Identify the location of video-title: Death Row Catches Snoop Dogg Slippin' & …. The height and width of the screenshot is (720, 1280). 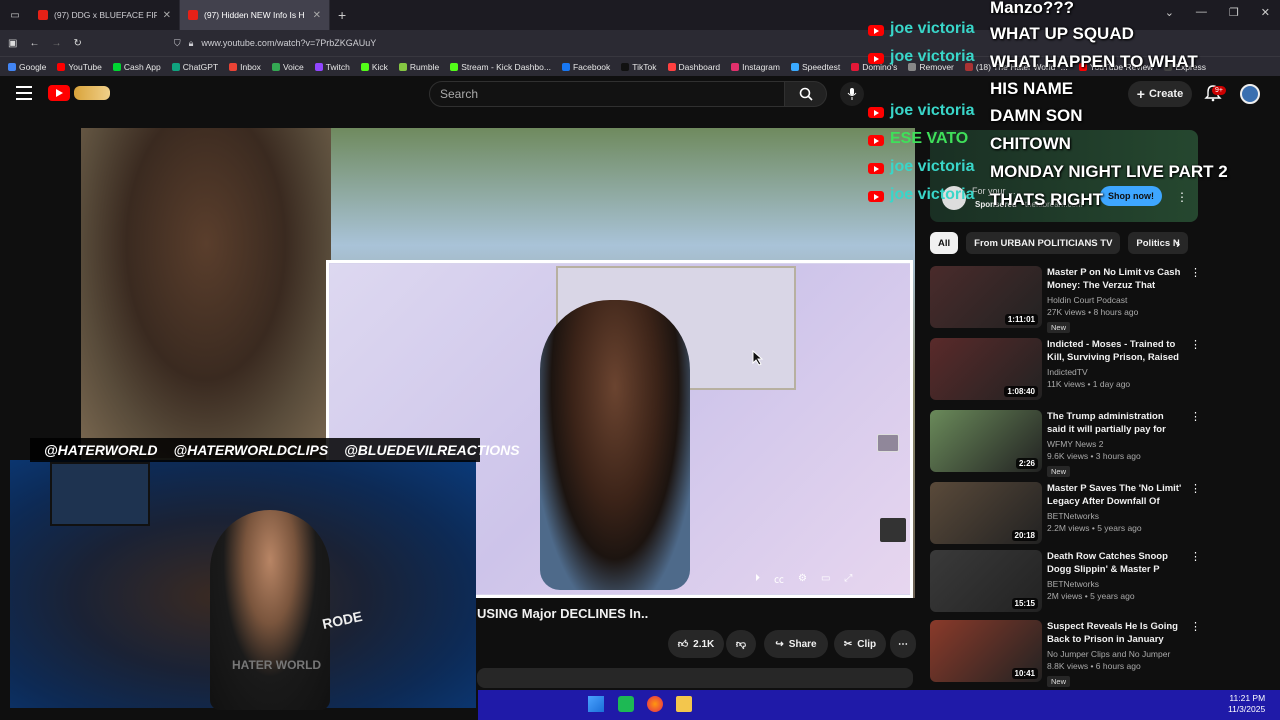
(1116, 563).